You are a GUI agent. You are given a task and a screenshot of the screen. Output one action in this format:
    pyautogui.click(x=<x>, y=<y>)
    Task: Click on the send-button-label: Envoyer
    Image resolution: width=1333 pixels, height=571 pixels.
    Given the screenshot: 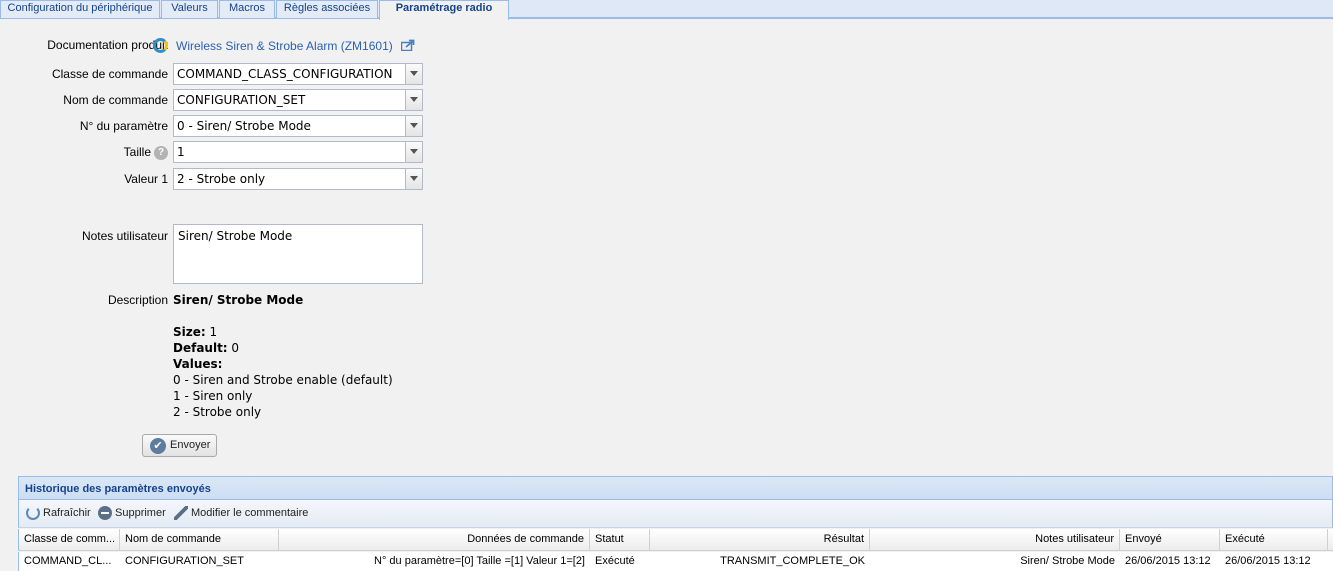 What is the action you would take?
    pyautogui.click(x=190, y=445)
    